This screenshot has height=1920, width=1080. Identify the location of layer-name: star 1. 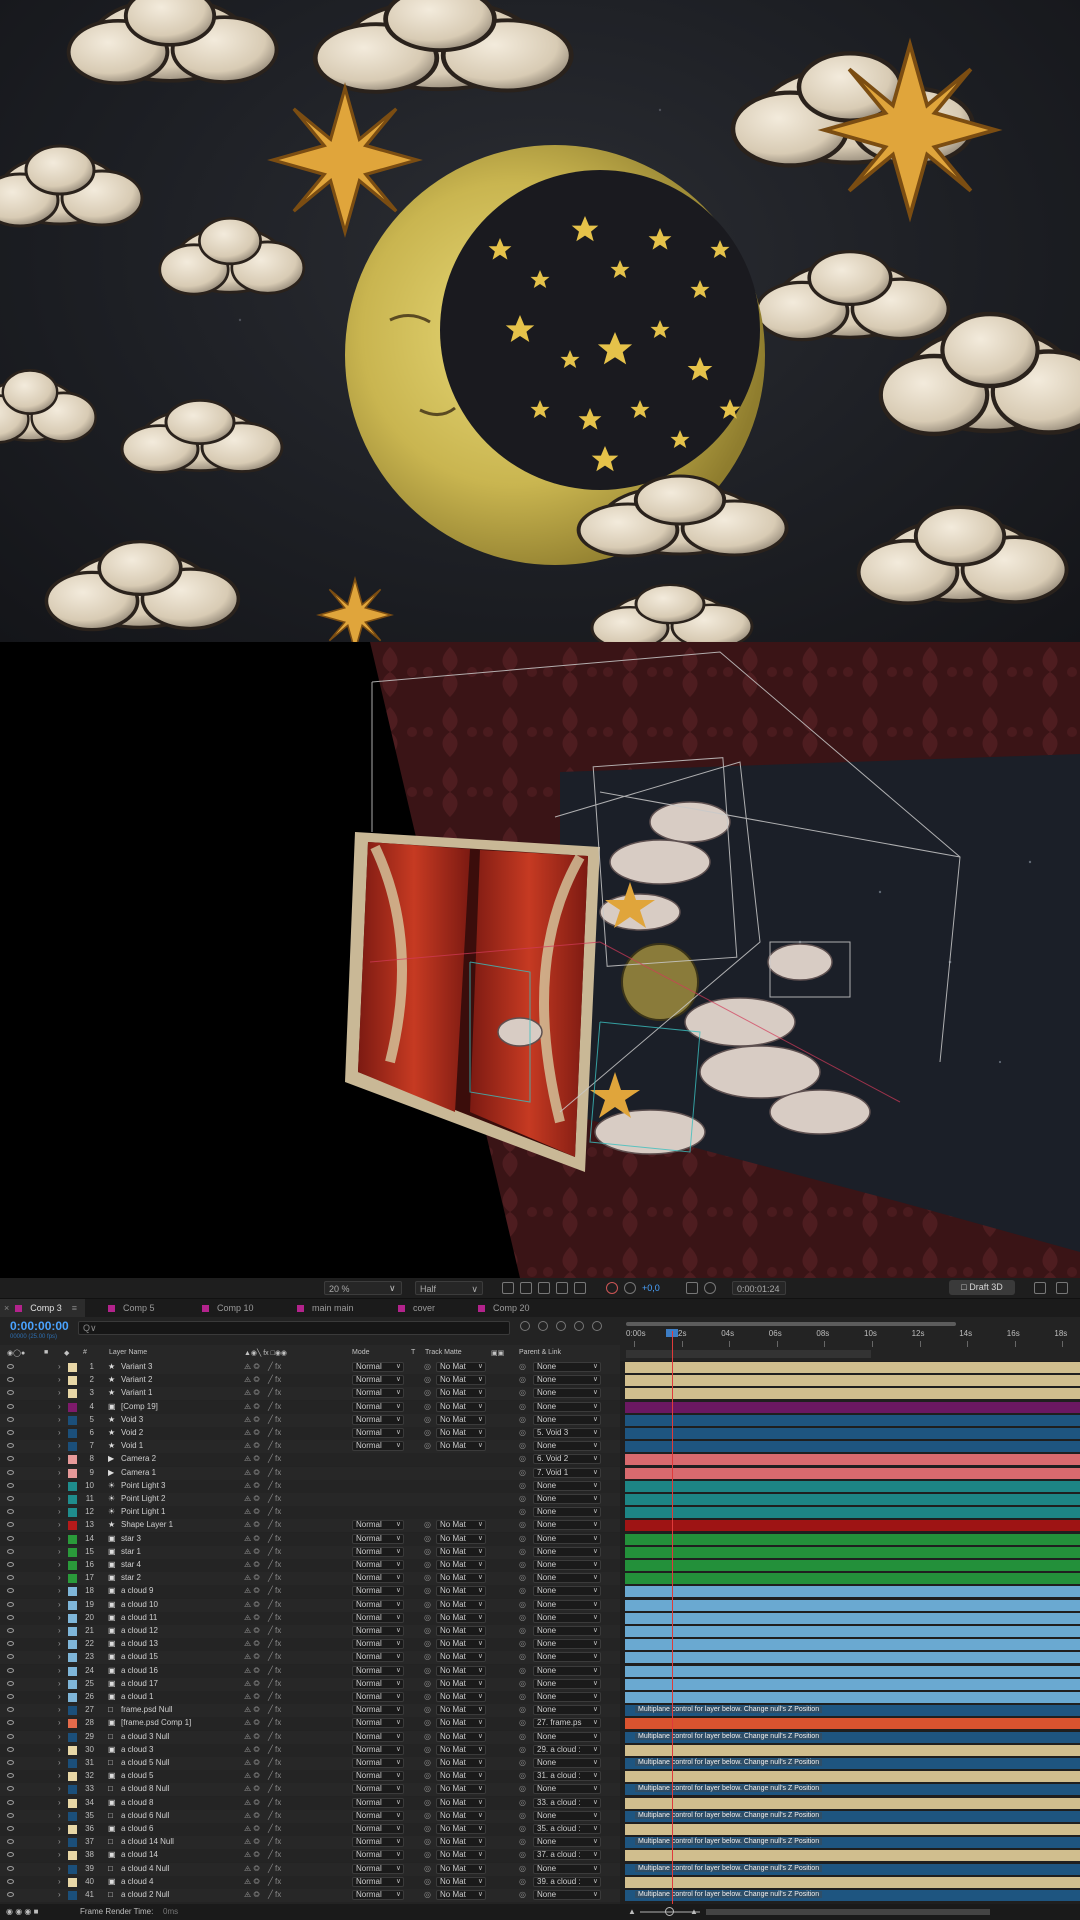
(131, 1551).